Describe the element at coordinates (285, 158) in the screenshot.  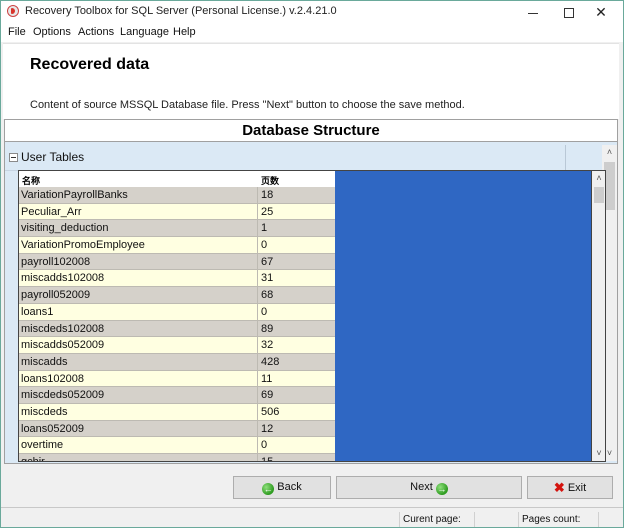
I see `tree-node-user-tables: User Tables` at that location.